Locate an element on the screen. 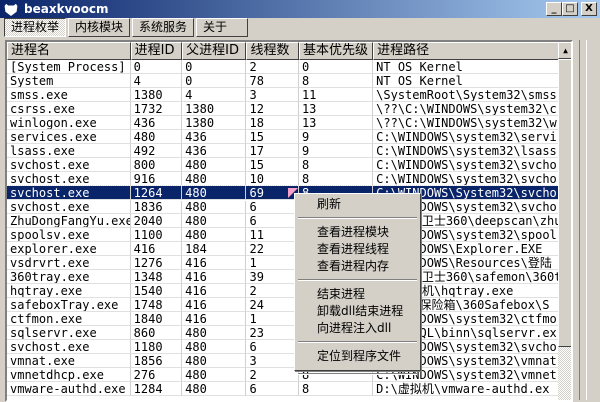  minimize-button: _ is located at coordinates (554, 9).